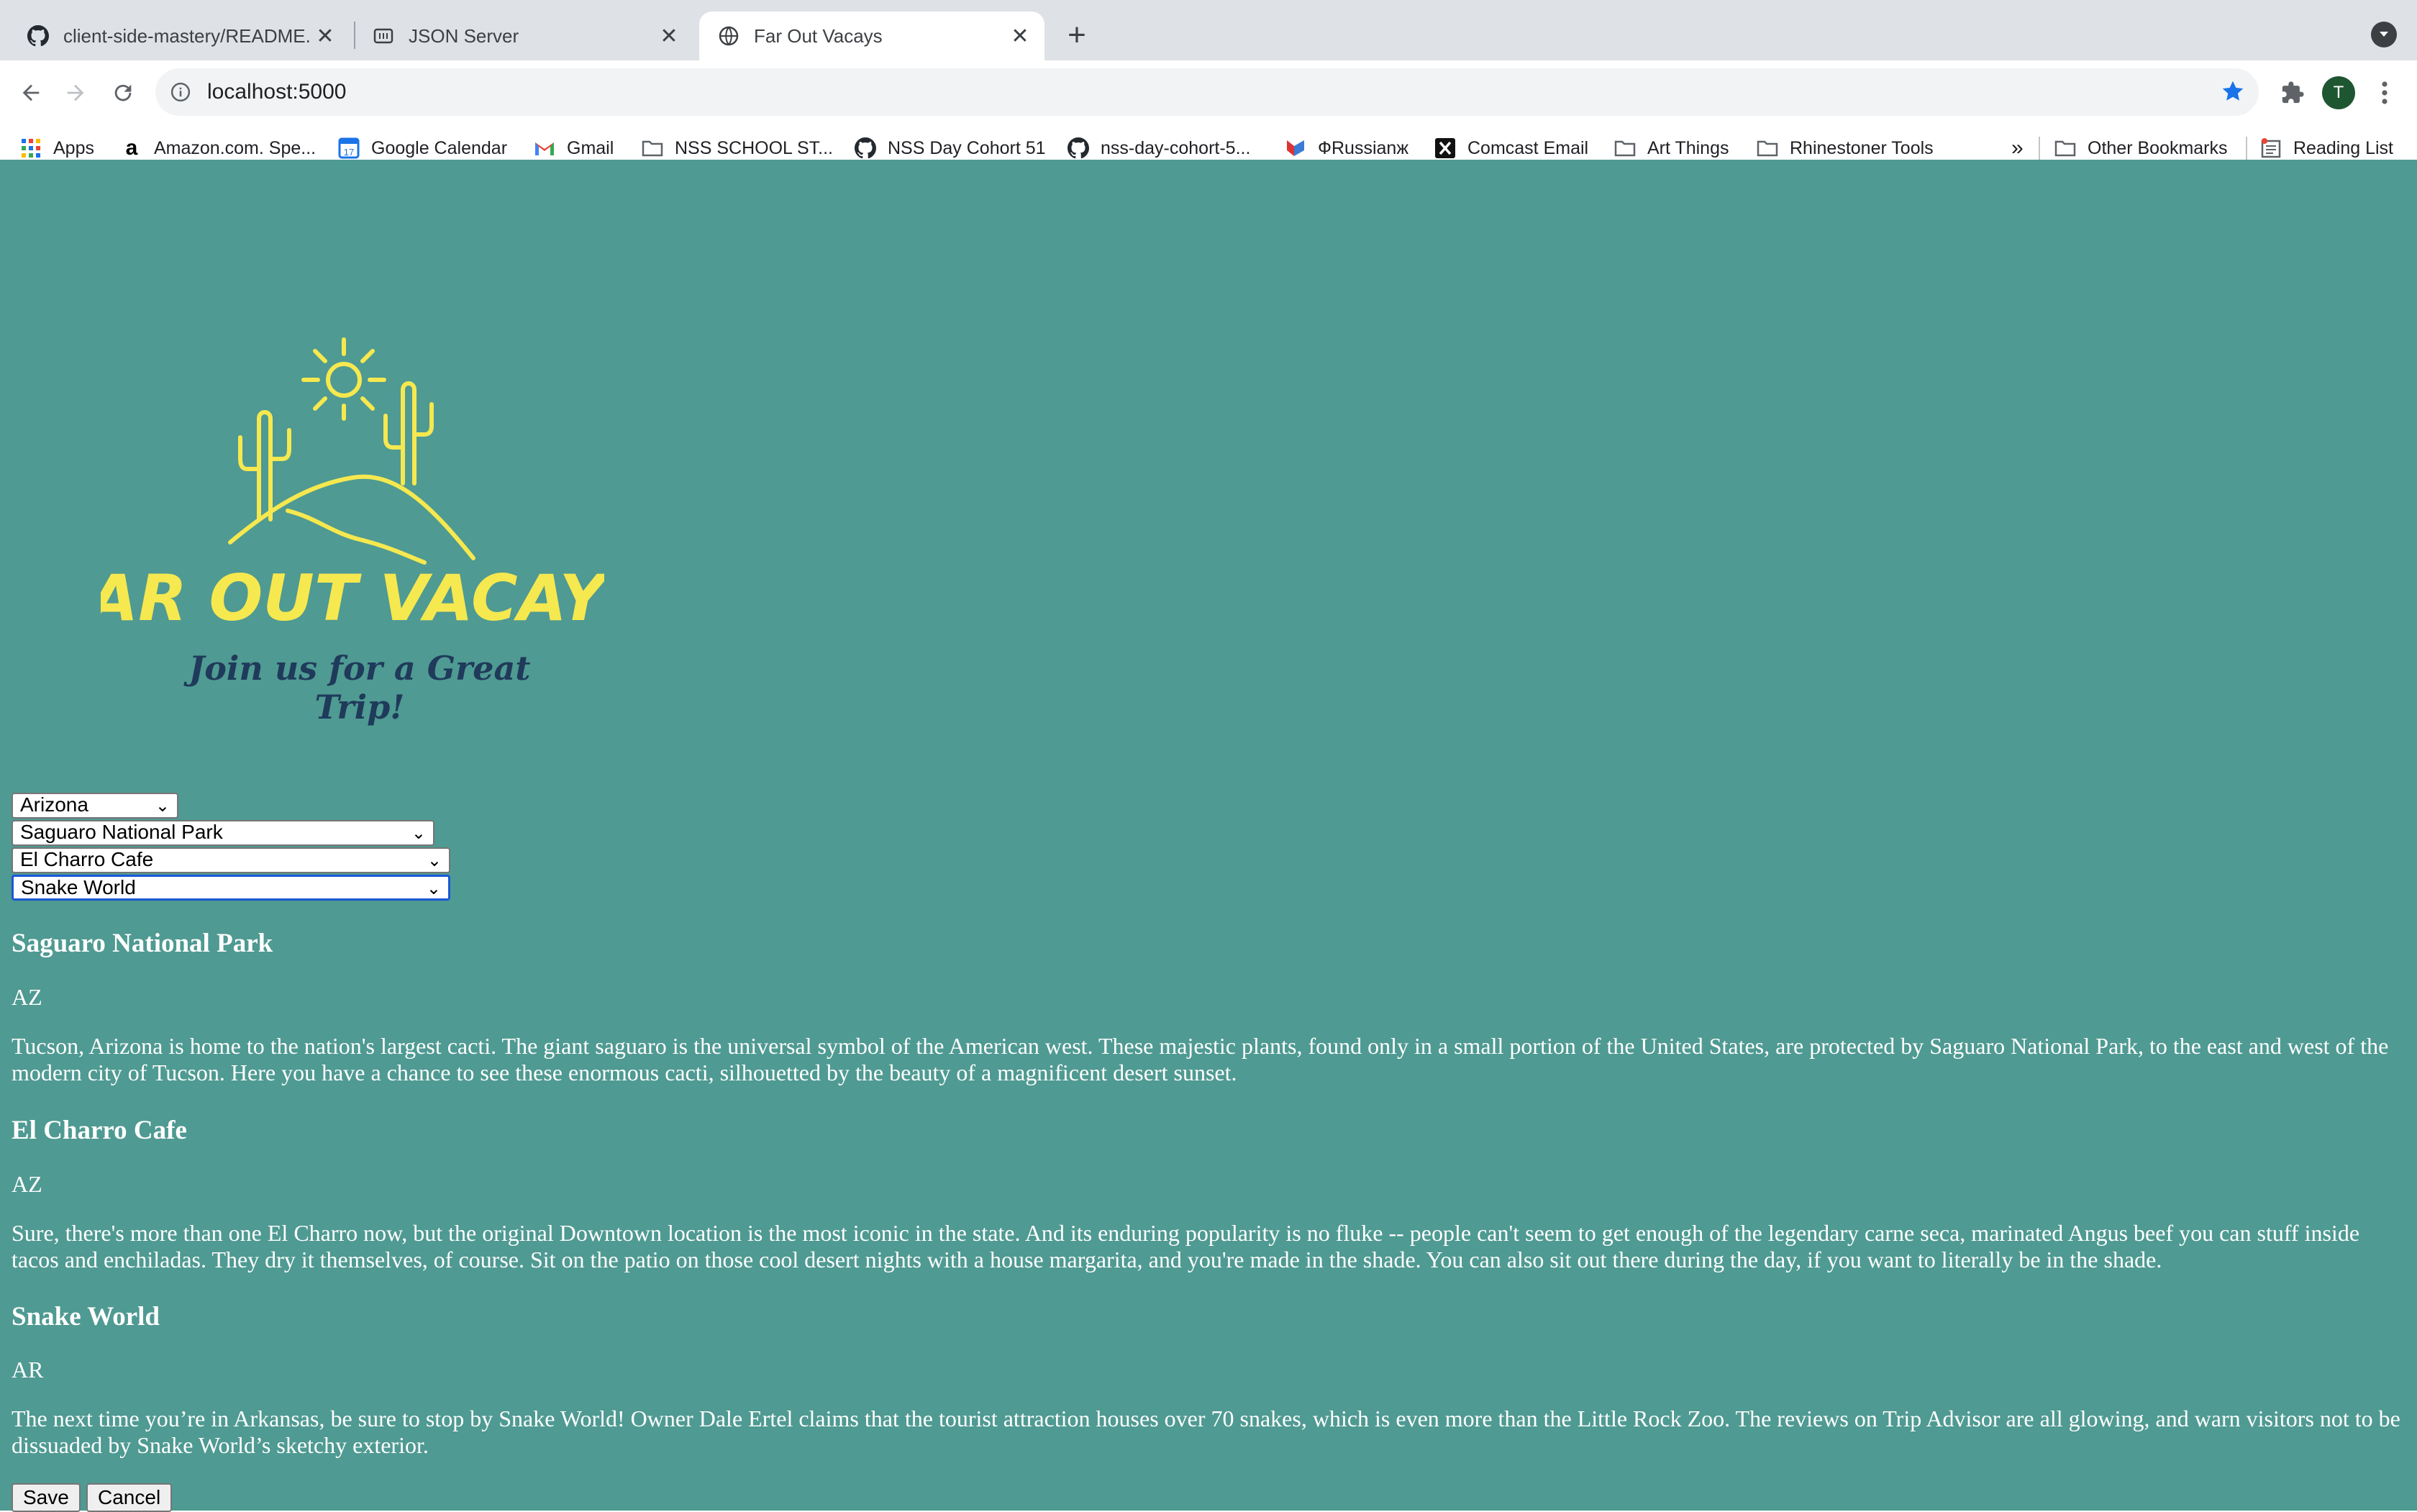 The width and height of the screenshot is (2417, 1512). What do you see at coordinates (27, 997) in the screenshot?
I see `park-state: AZ` at bounding box center [27, 997].